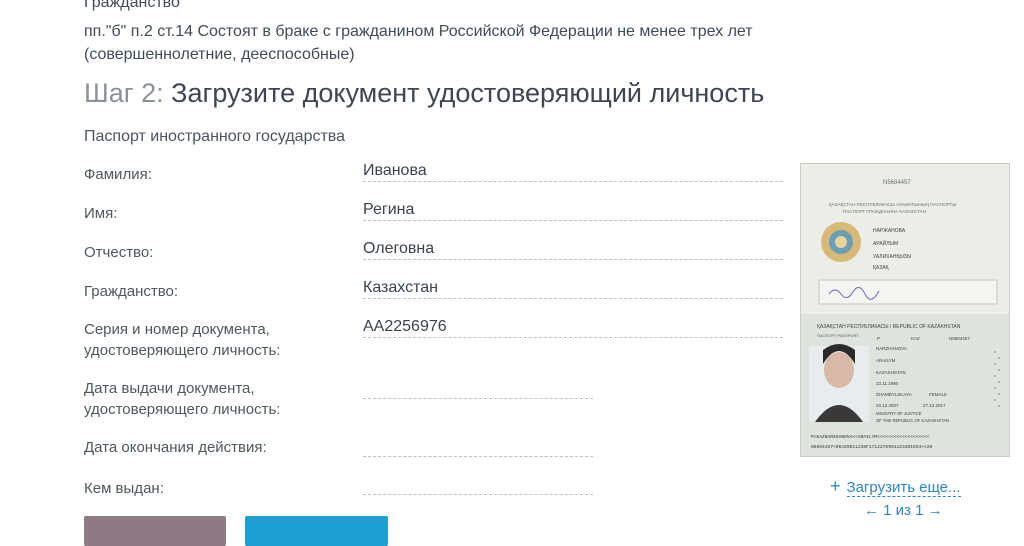 The height and width of the screenshot is (546, 1024). I want to click on citizenship-underline, so click(573, 298).